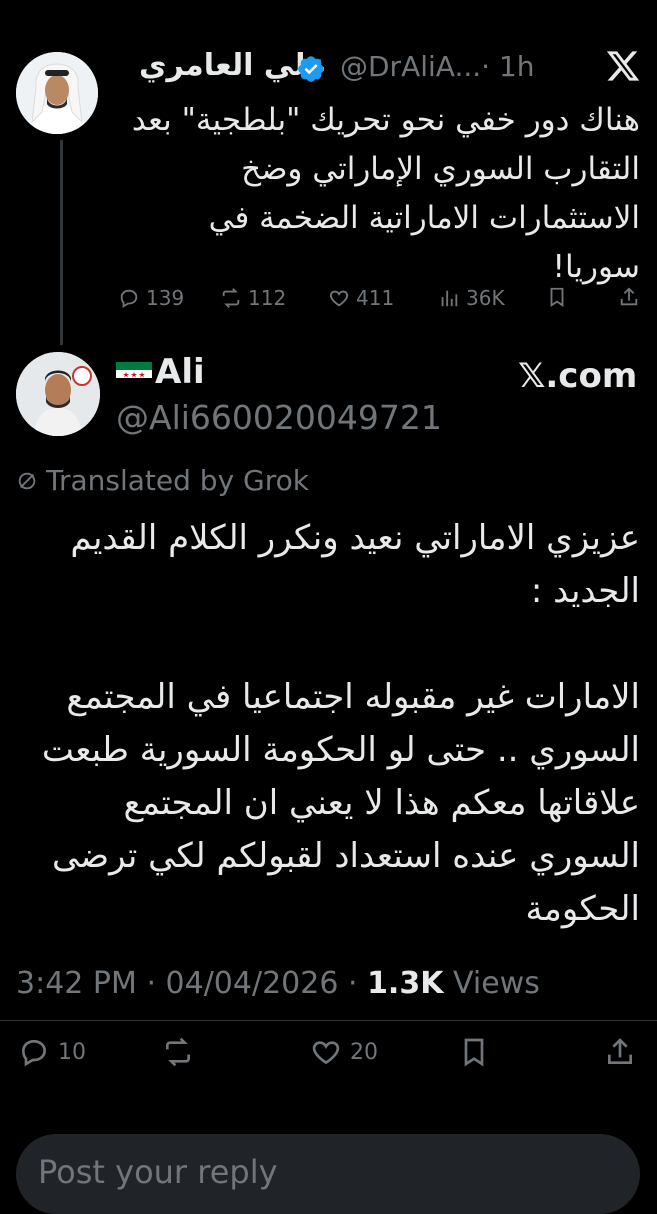 The width and height of the screenshot is (657, 1214). Describe the element at coordinates (311, 69) in the screenshot. I see `verified-badge-icon` at that location.